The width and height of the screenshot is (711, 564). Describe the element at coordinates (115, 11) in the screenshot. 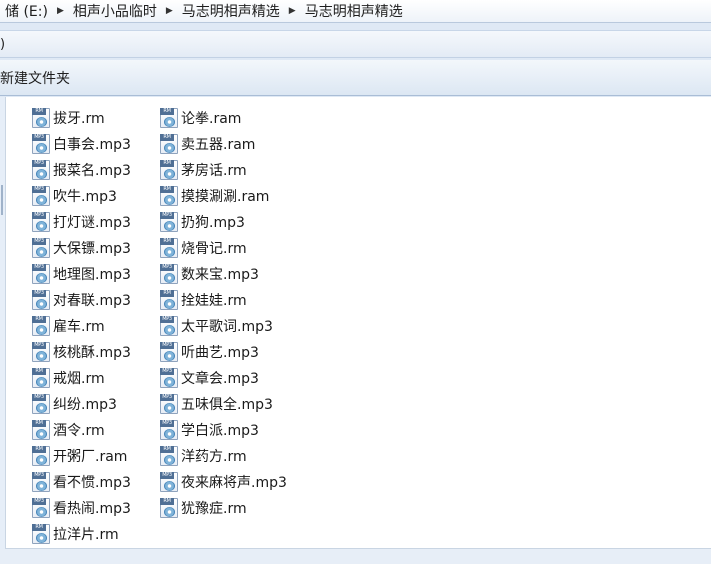

I see `breadcrumb-level1: 相声小品临时` at that location.